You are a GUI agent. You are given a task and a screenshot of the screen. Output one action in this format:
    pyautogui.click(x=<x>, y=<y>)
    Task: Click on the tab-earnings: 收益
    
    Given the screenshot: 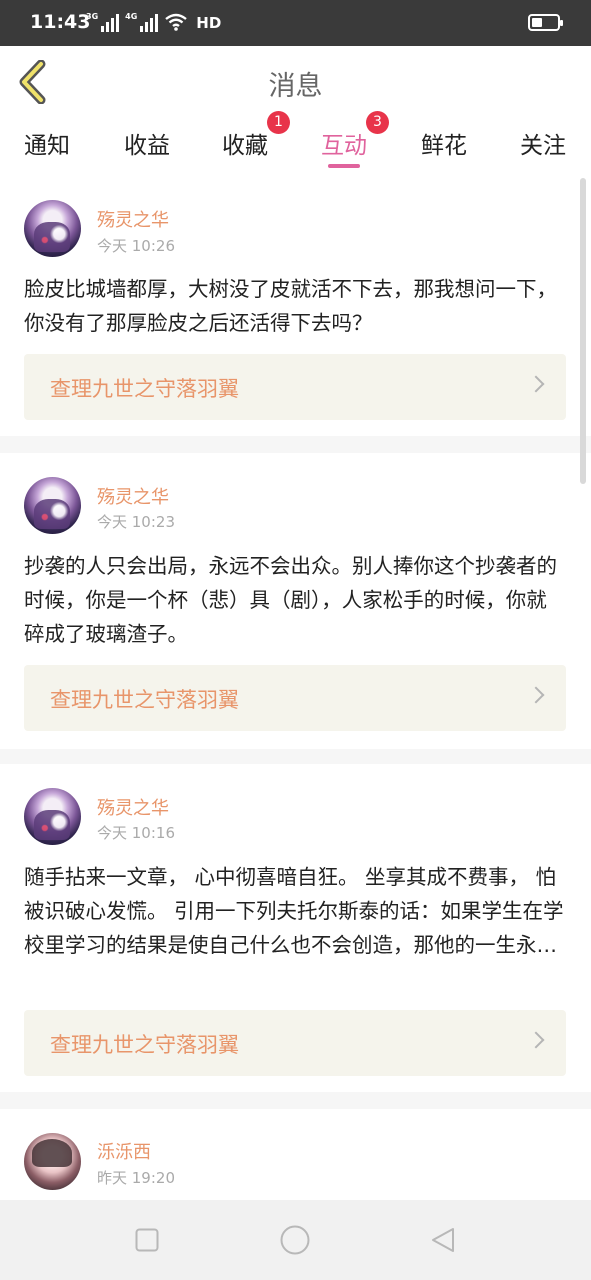 What is the action you would take?
    pyautogui.click(x=147, y=143)
    